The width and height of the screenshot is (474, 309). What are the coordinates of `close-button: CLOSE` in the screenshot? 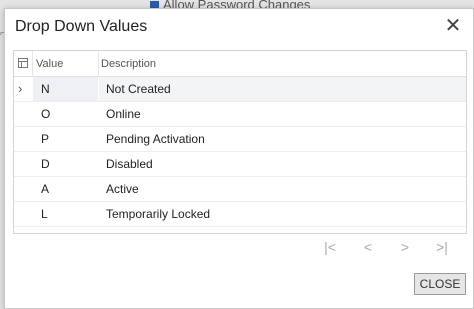 It's located at (440, 284).